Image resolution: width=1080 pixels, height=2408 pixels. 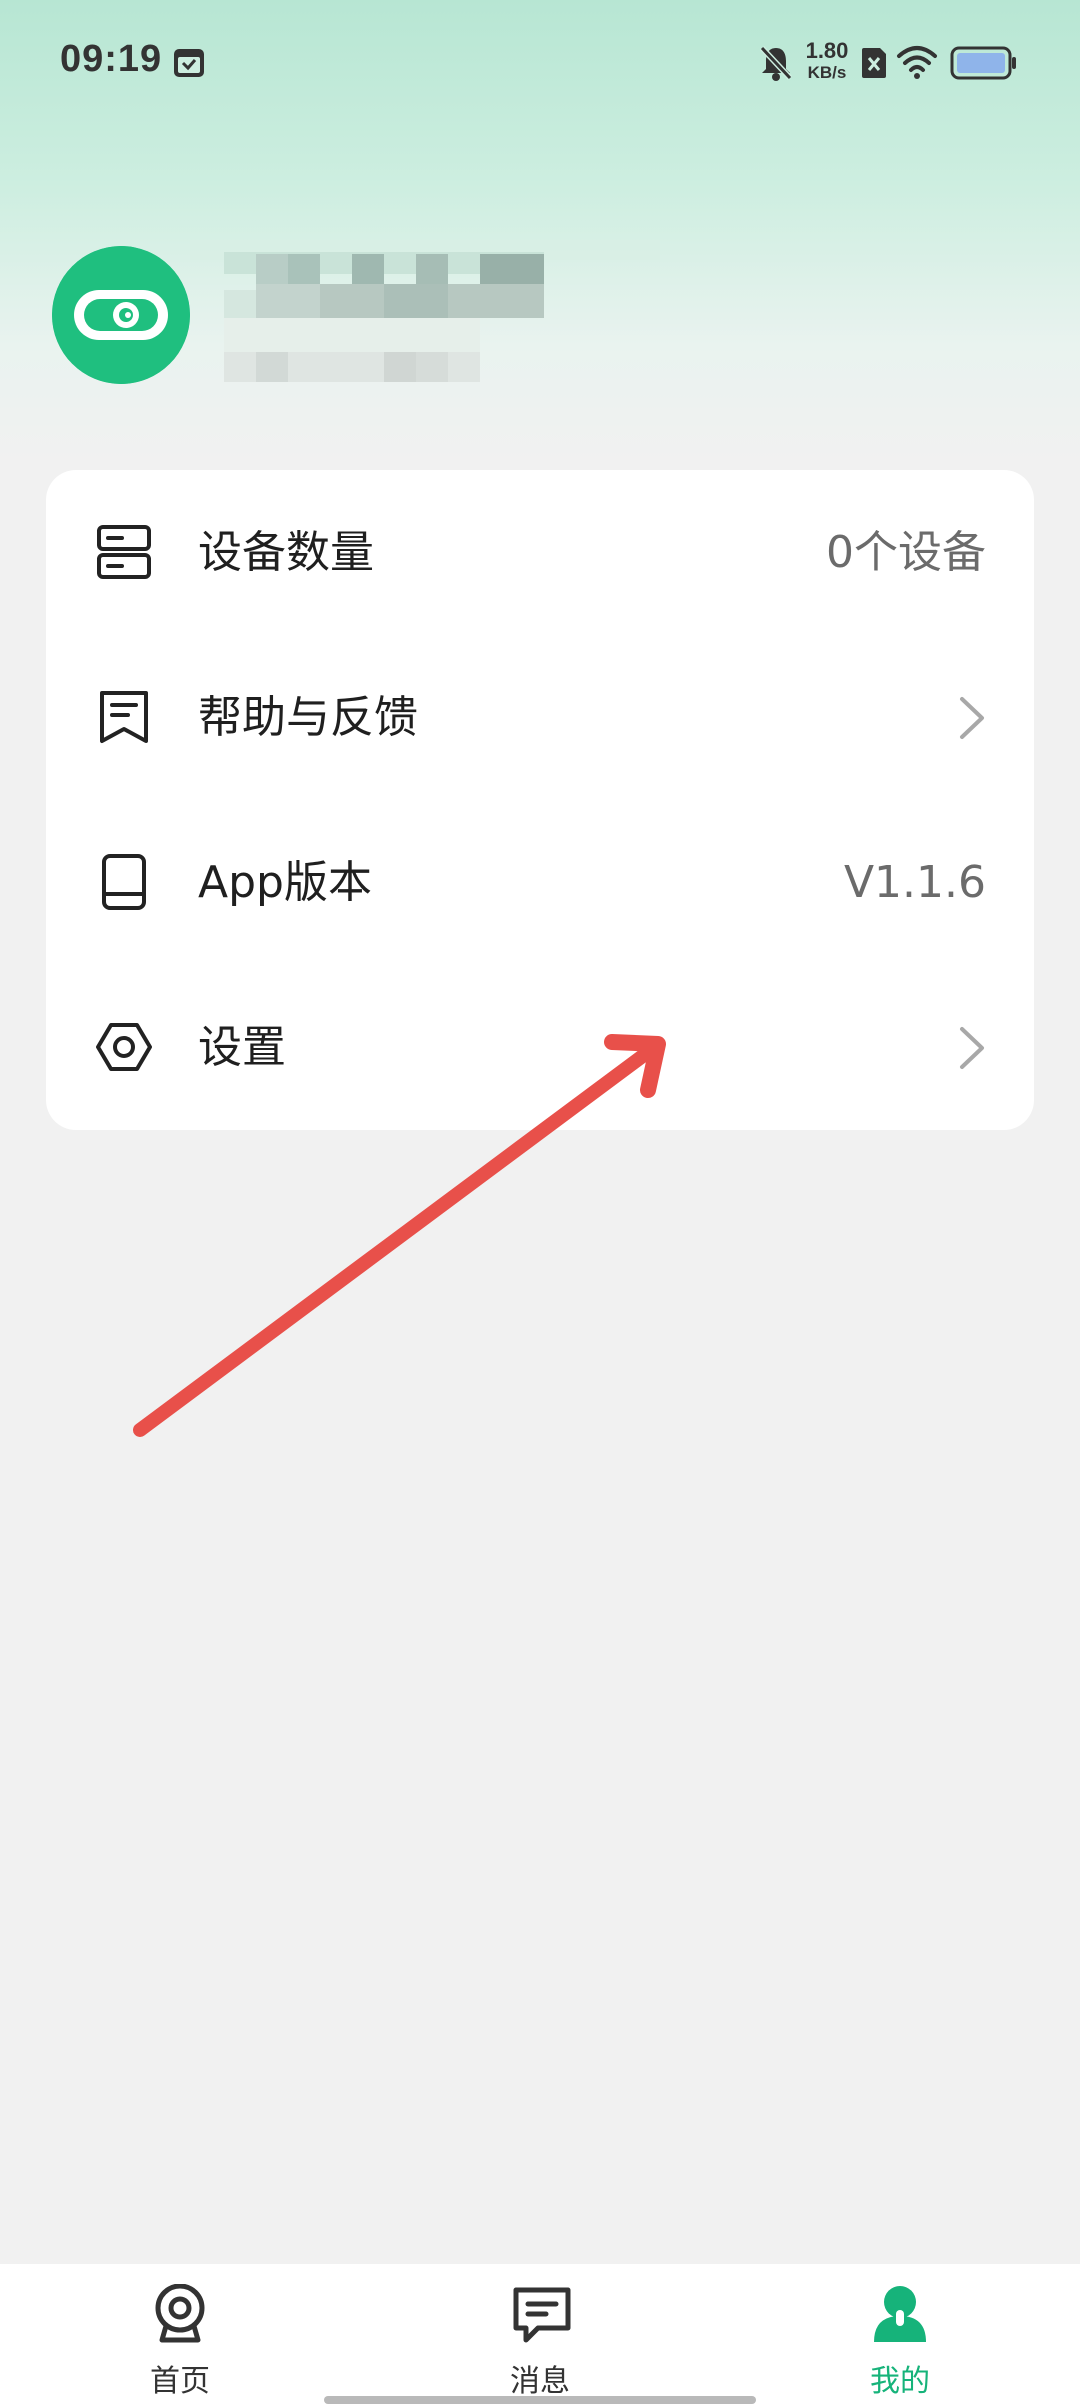 I want to click on home-indicator, so click(x=540, y=2400).